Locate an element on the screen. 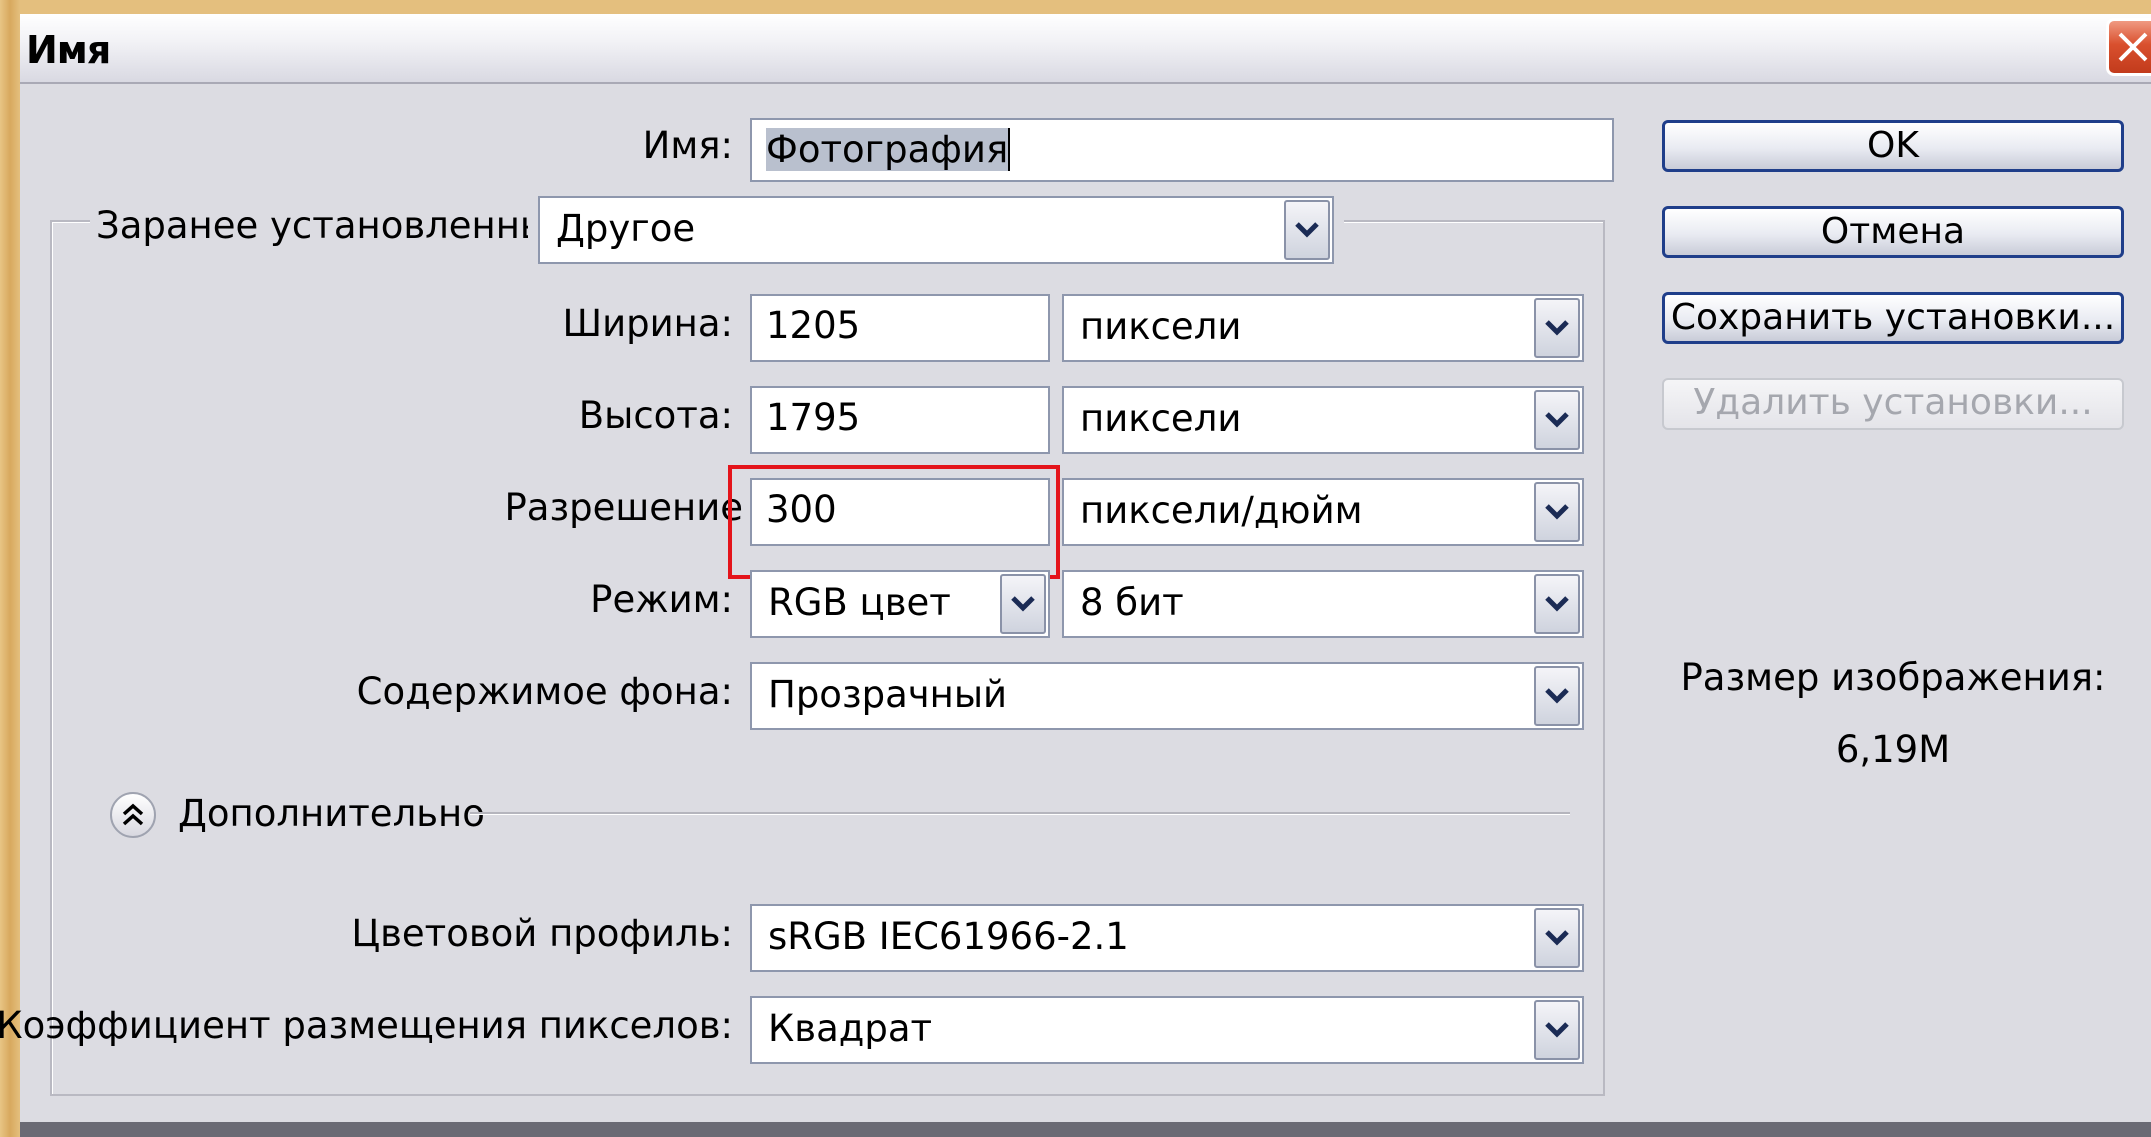  name-input: Фотография is located at coordinates (1182, 150).